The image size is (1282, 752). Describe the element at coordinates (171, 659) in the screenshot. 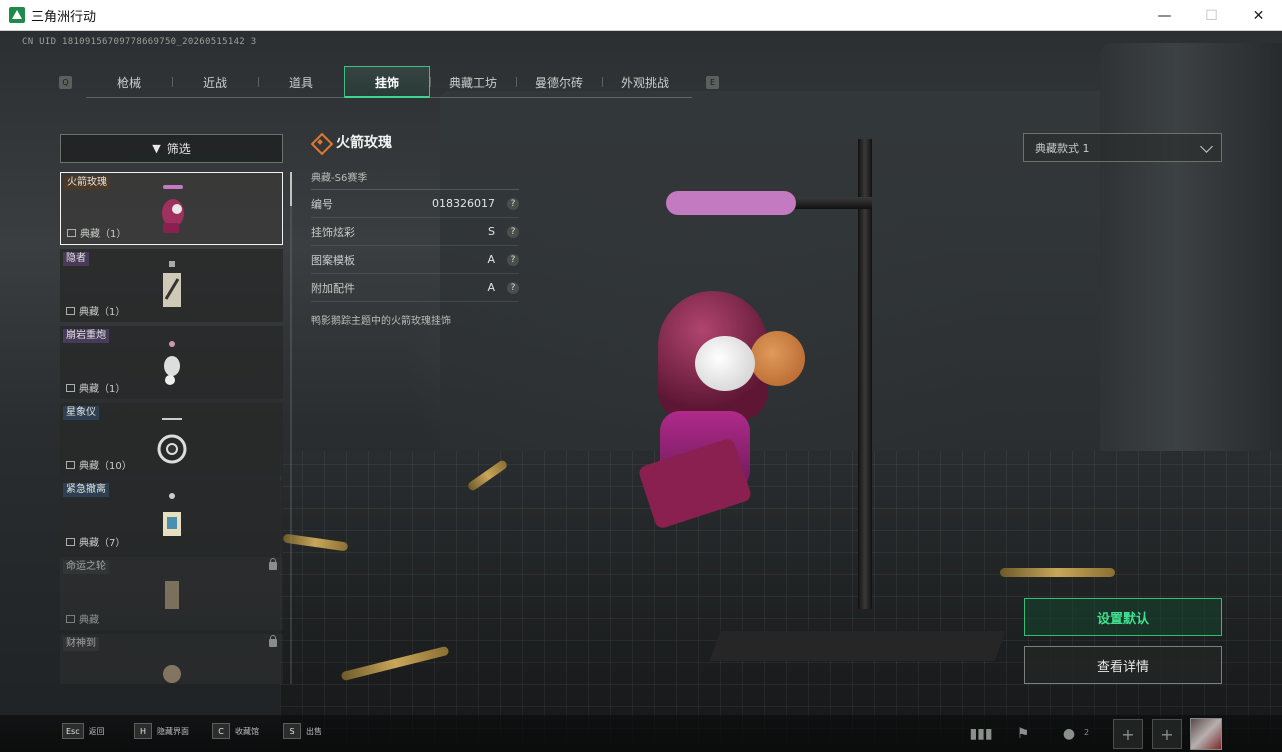

I see `list-item: 财神到` at that location.